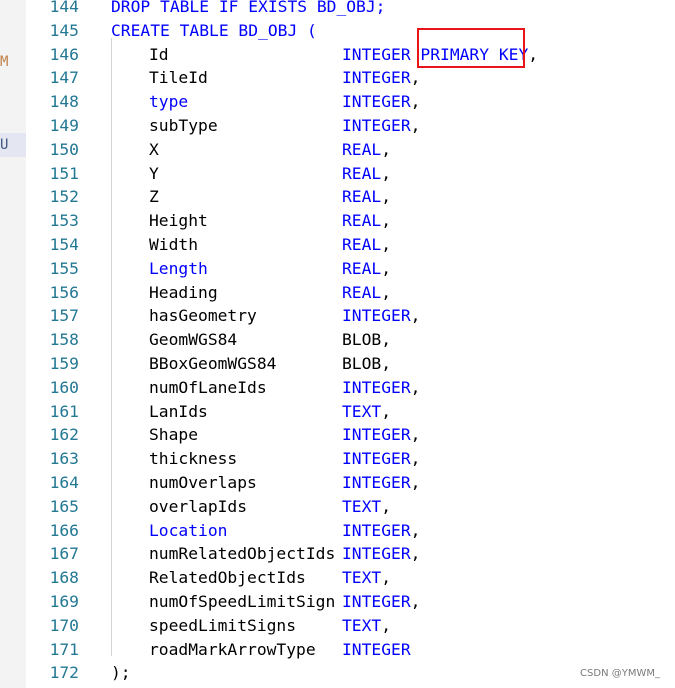 The height and width of the screenshot is (688, 675). Describe the element at coordinates (169, 102) in the screenshot. I see `column-name: type` at that location.